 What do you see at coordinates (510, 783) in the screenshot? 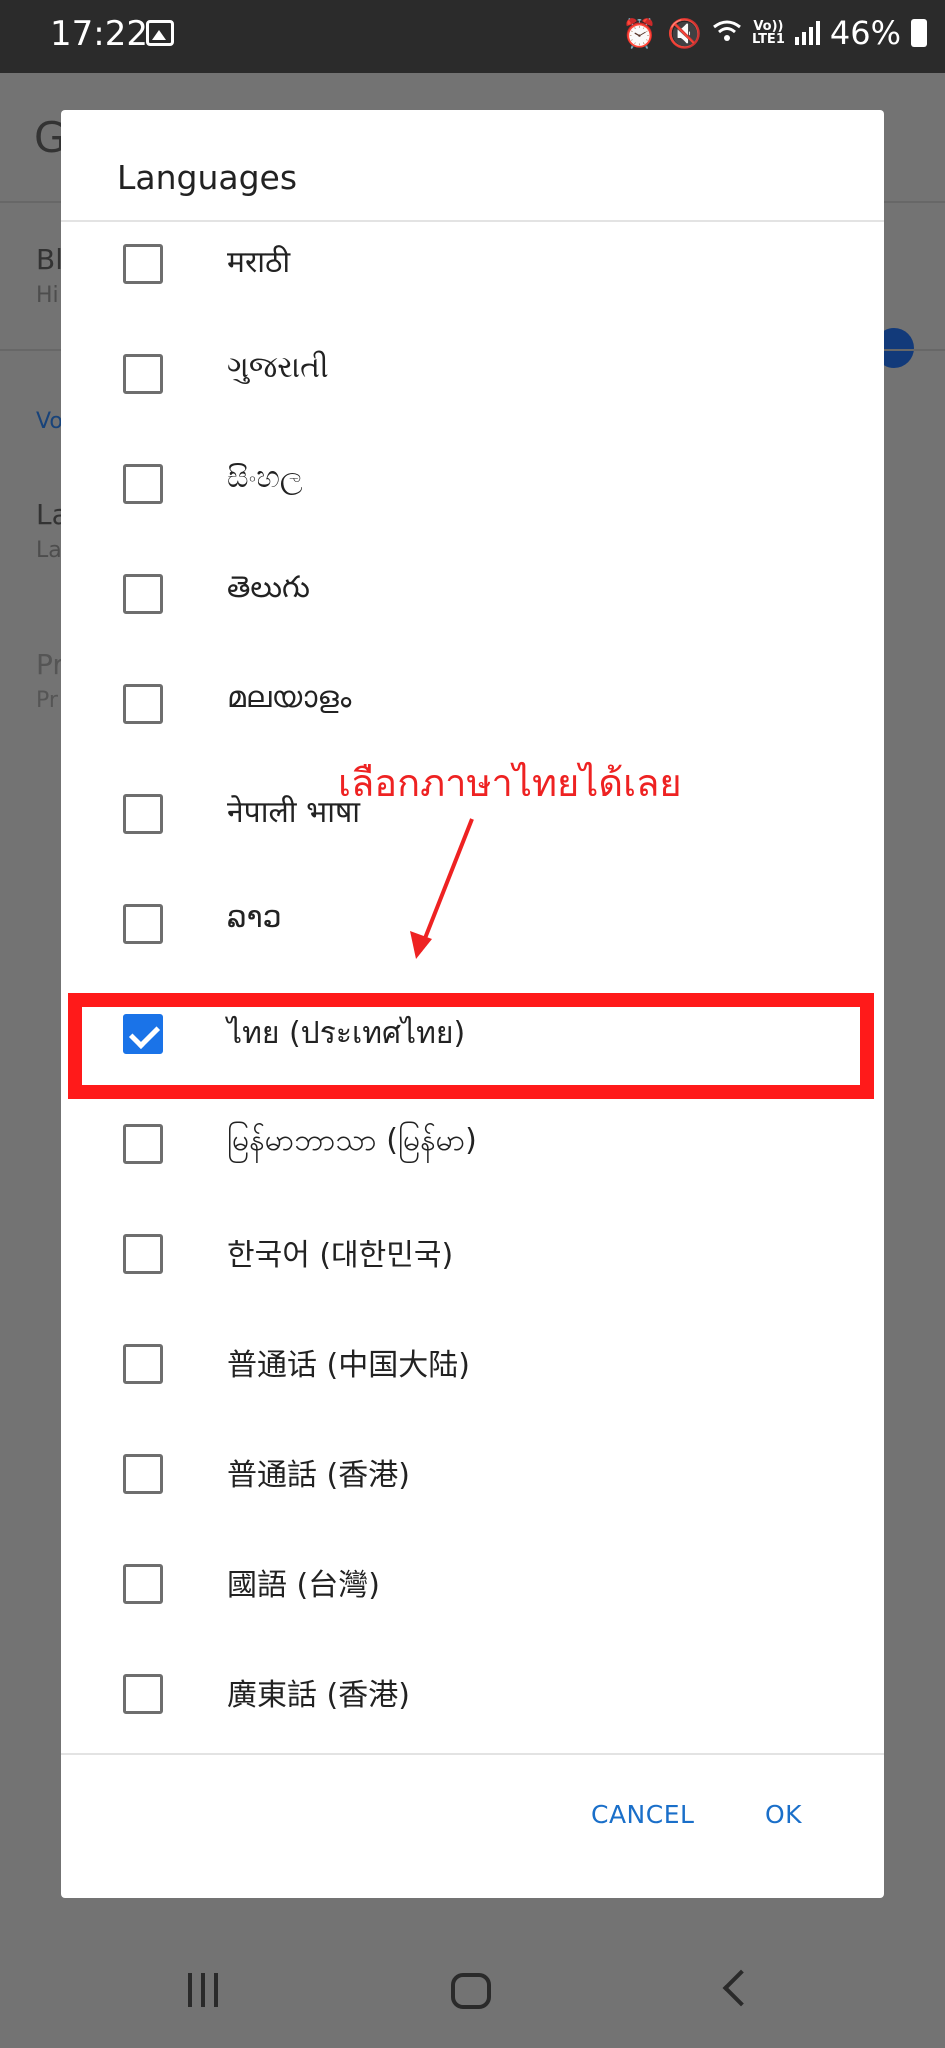
I see `annotation-text: เลือกภาษาไทยได้เลย` at bounding box center [510, 783].